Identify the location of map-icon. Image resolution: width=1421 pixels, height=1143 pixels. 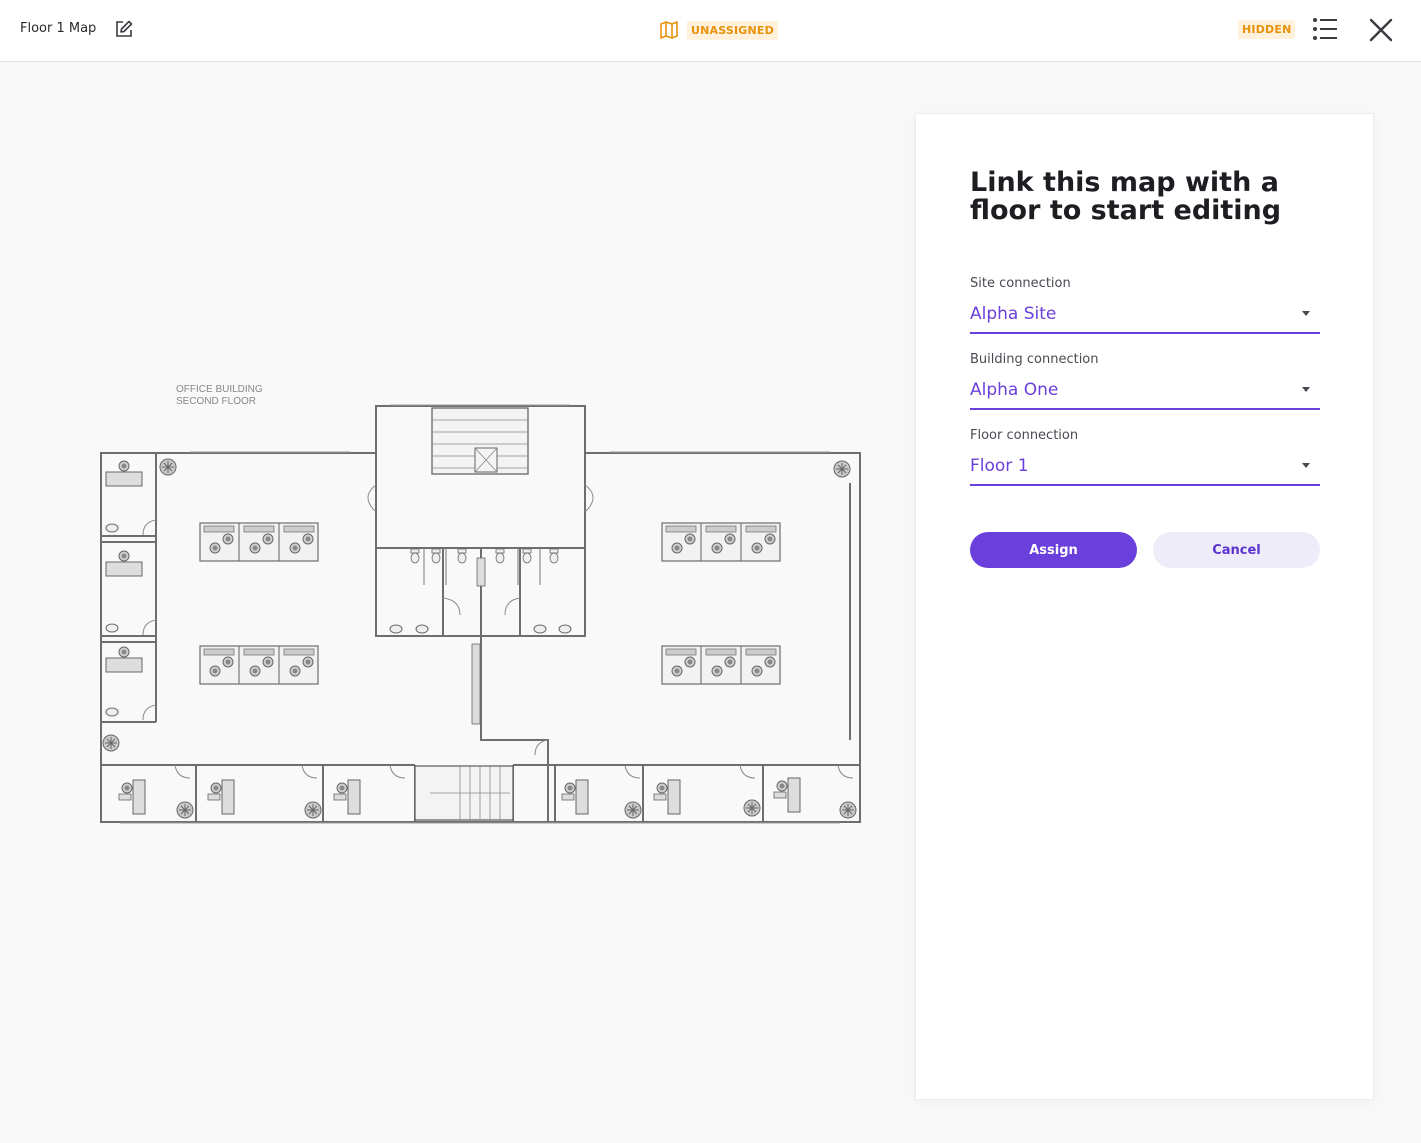
(669, 30).